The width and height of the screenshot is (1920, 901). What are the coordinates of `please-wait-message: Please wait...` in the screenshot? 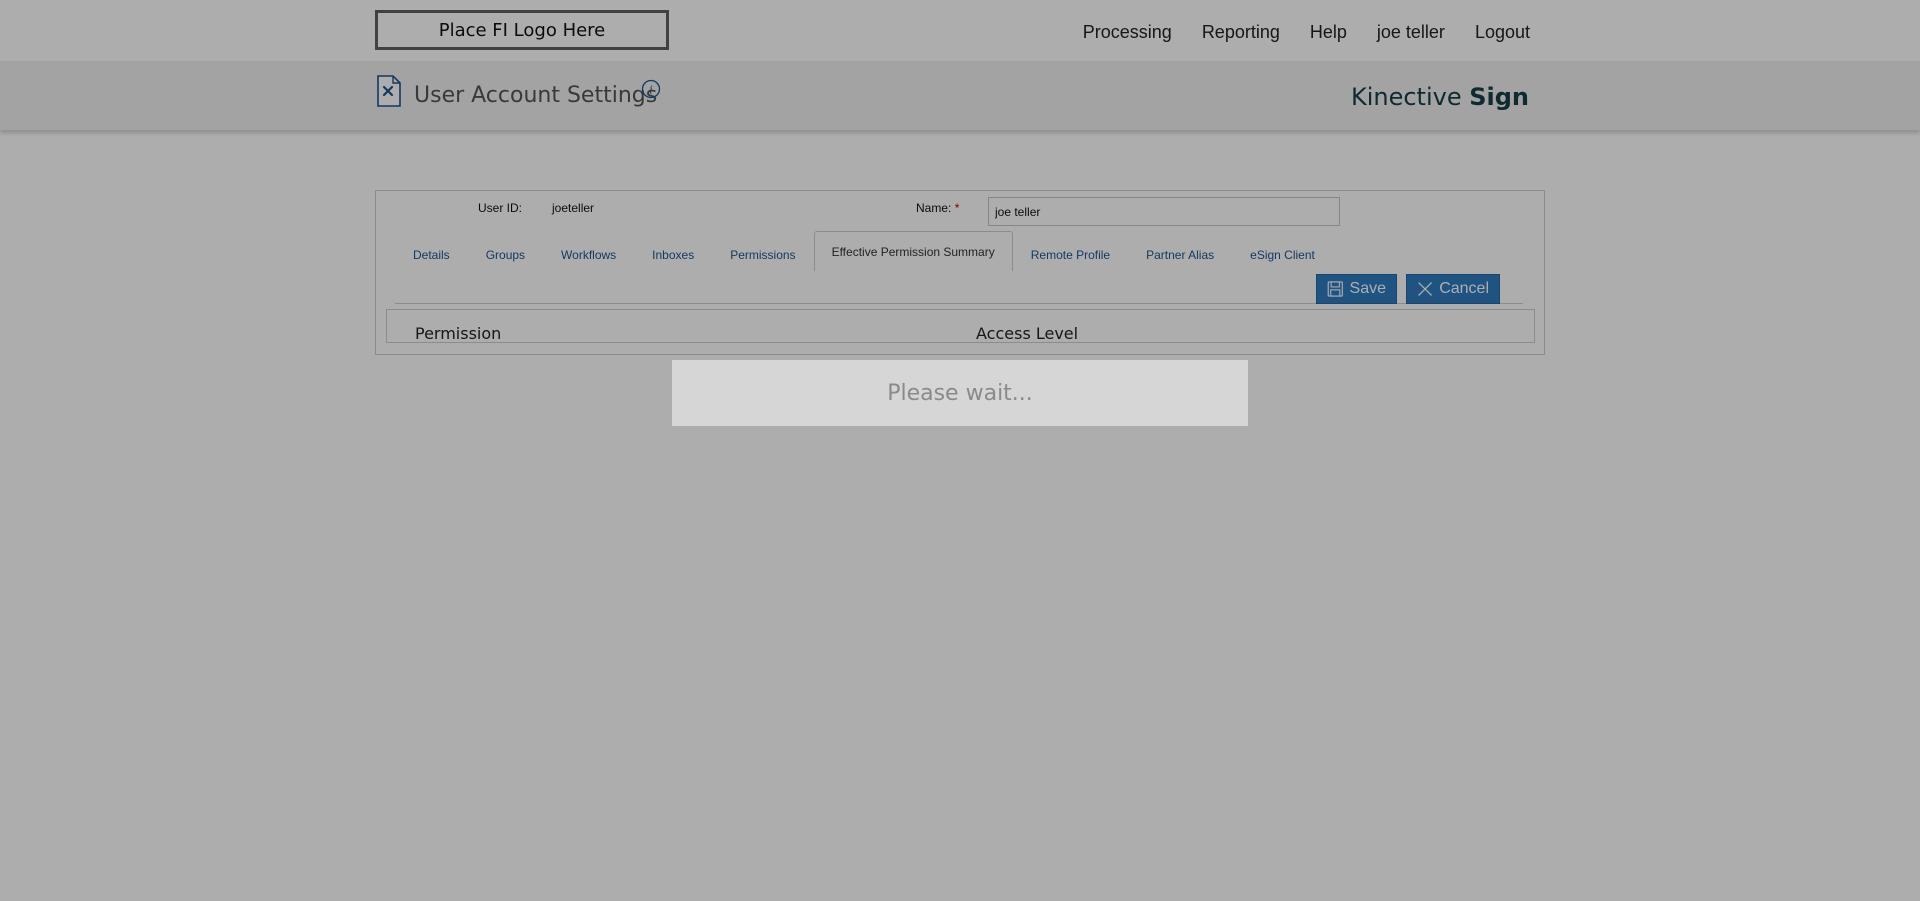 It's located at (960, 393).